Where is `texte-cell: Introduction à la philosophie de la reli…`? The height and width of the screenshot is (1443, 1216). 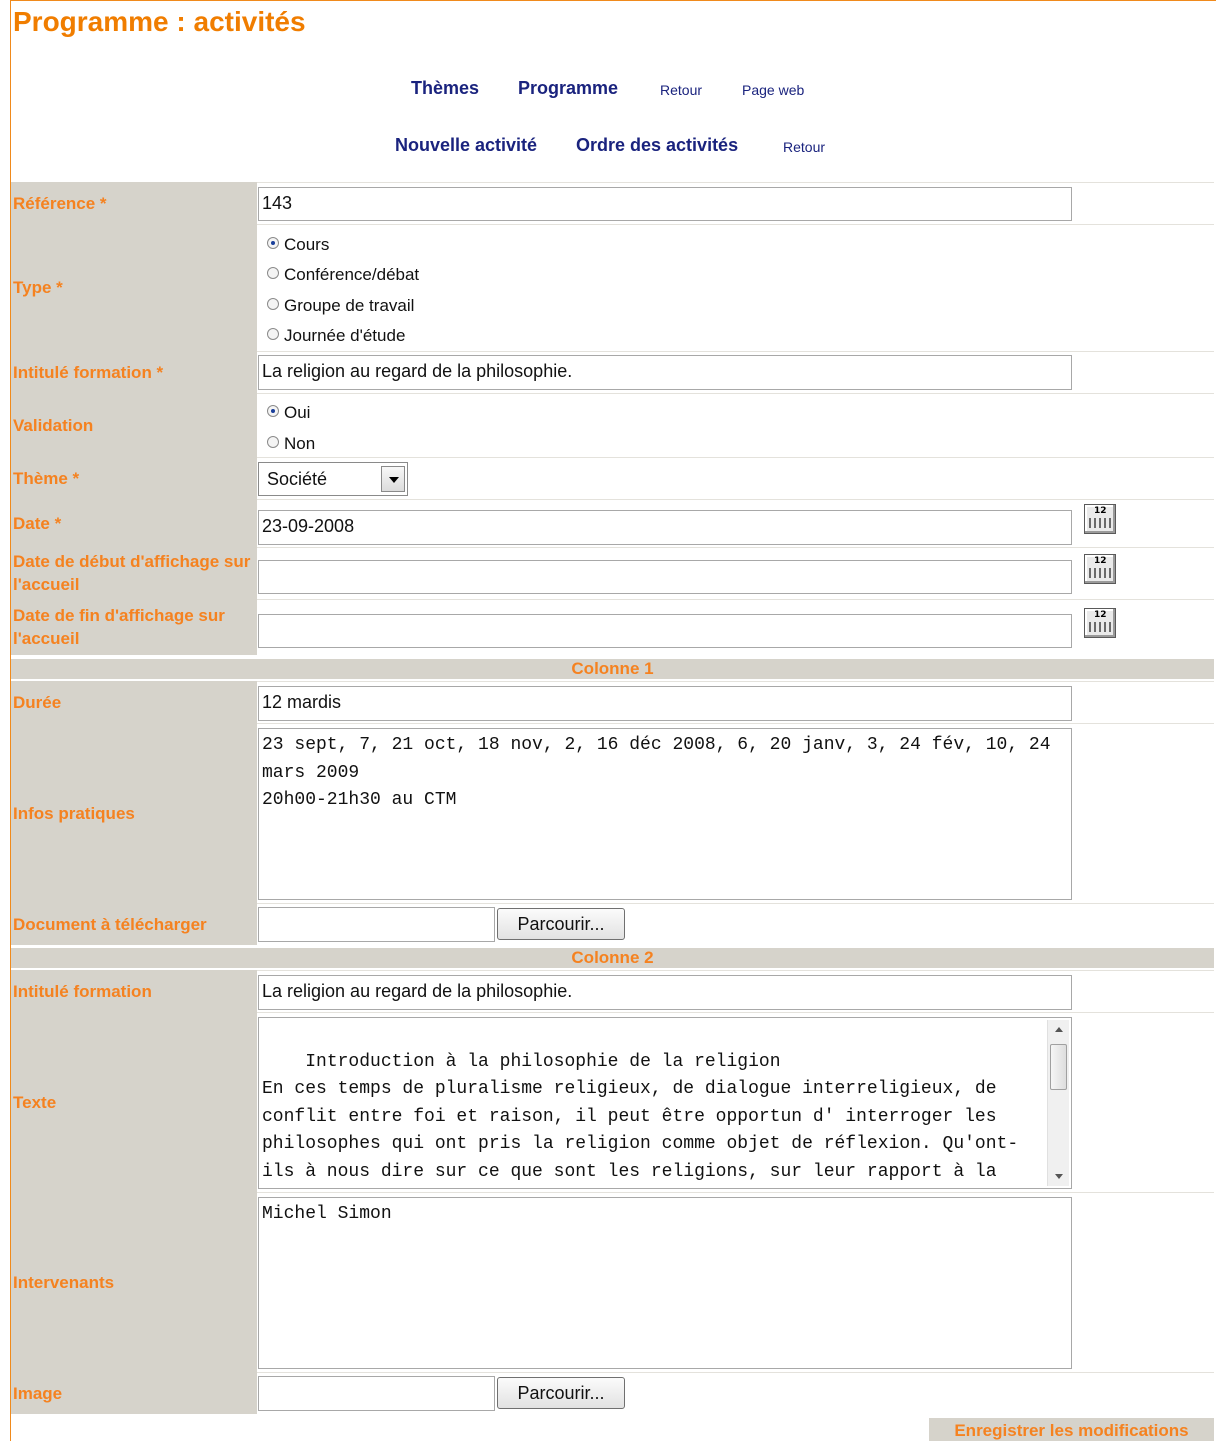 texte-cell: Introduction à la philosophie de la reli… is located at coordinates (735, 1102).